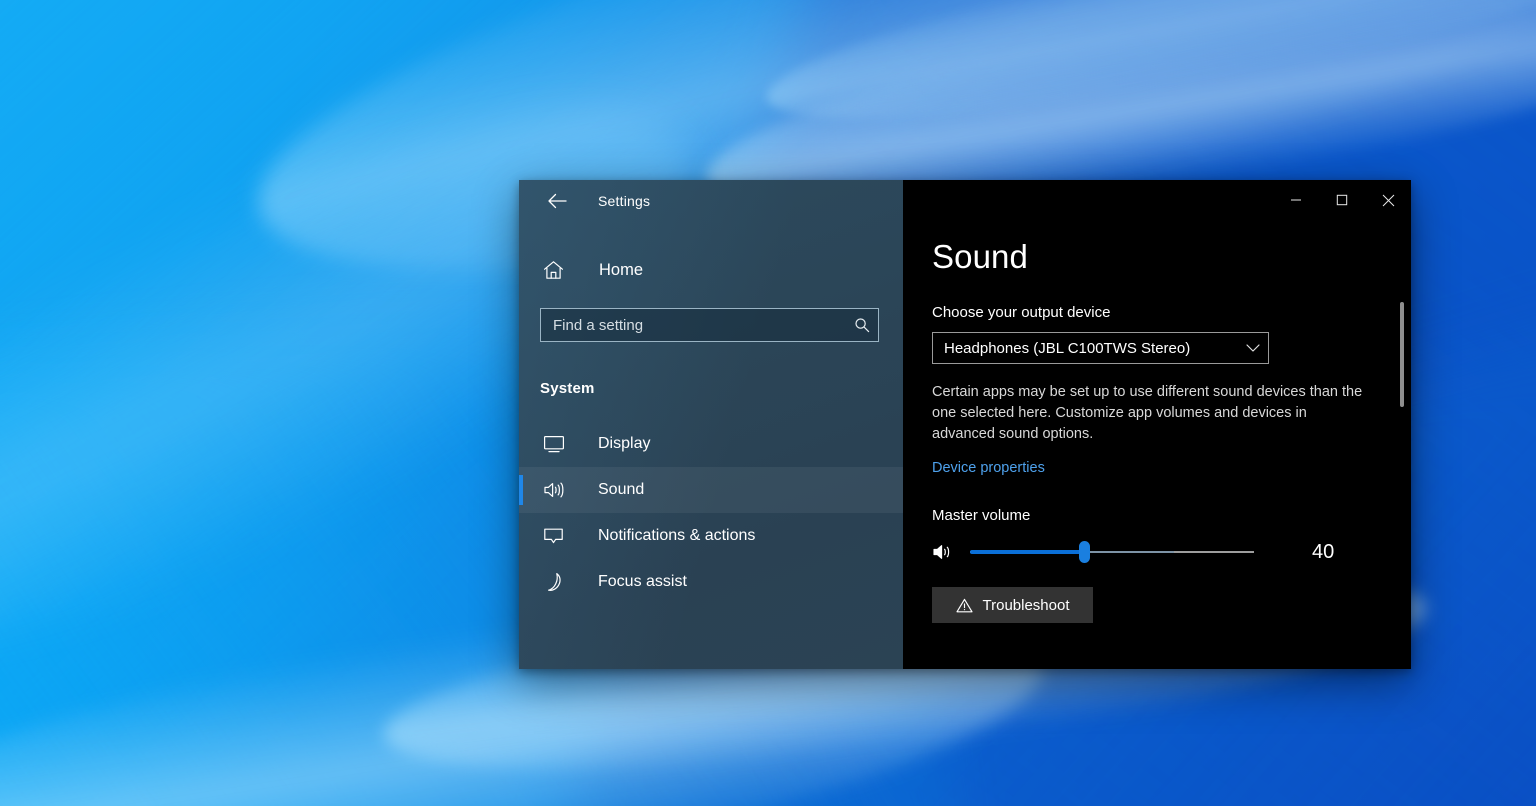 The image size is (1536, 806). What do you see at coordinates (862, 325) in the screenshot?
I see `search-icon` at bounding box center [862, 325].